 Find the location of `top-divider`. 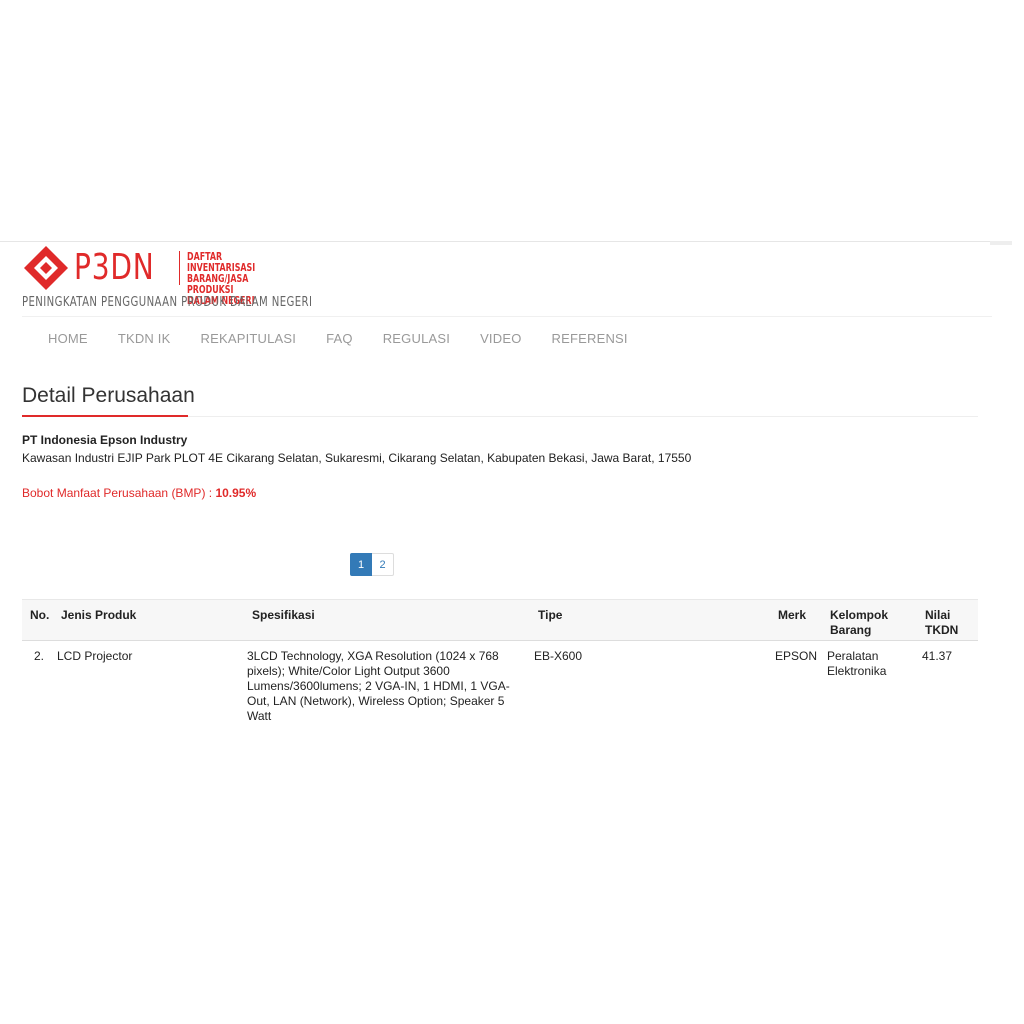

top-divider is located at coordinates (506, 241).